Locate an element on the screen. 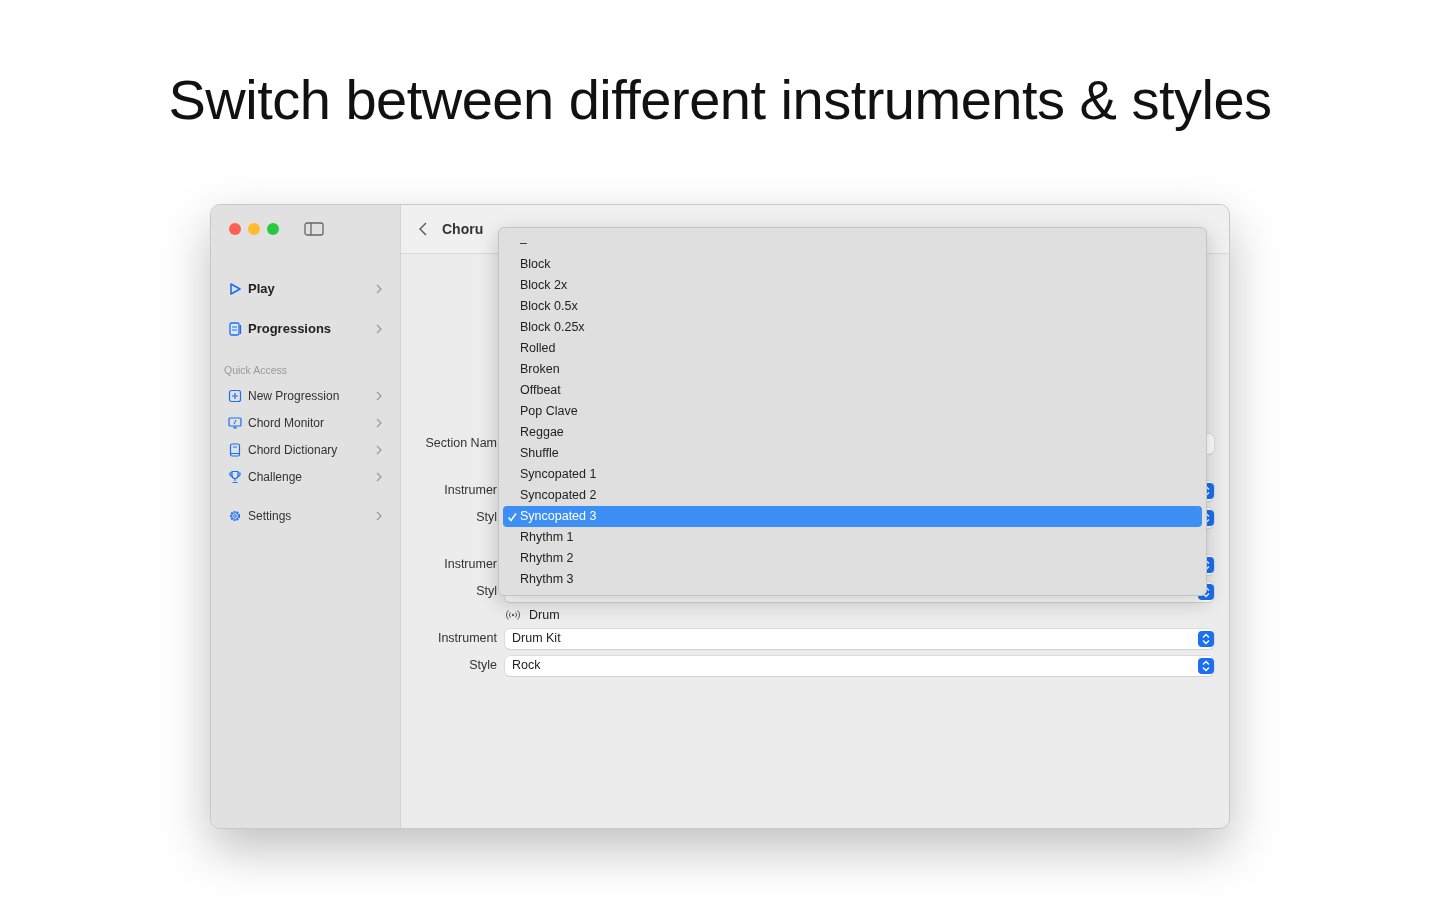  sidebar-item: Chord Monitor is located at coordinates (305, 423).